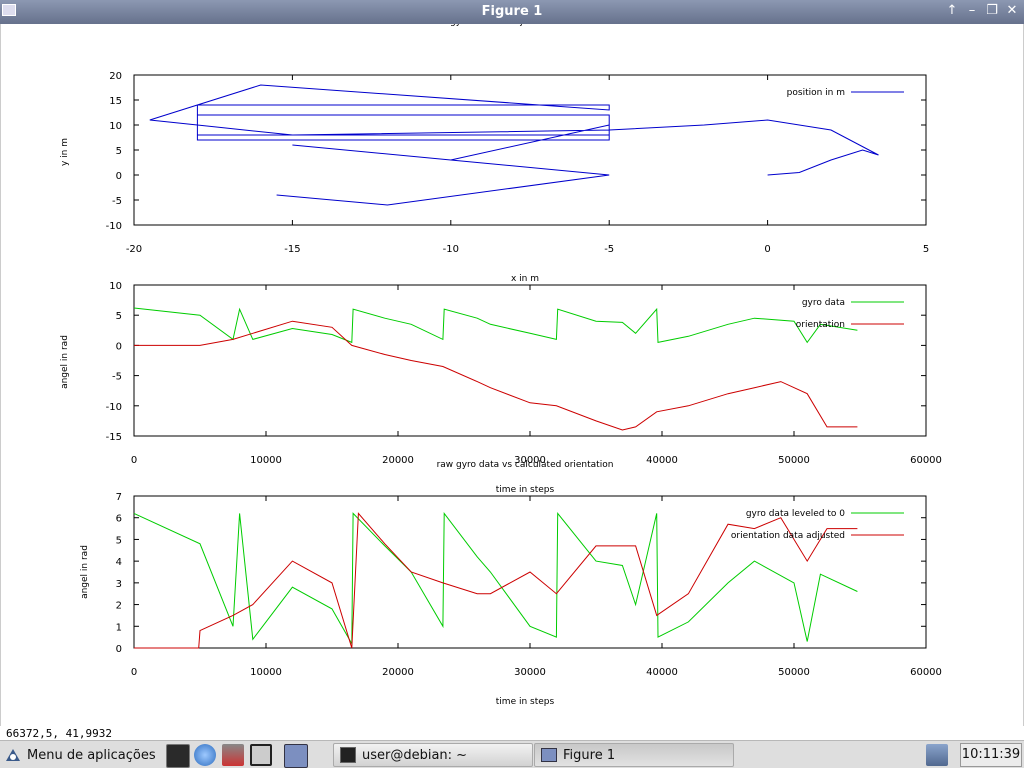 The image size is (1024, 768). I want to click on window-title: Figure 1, so click(512, 11).